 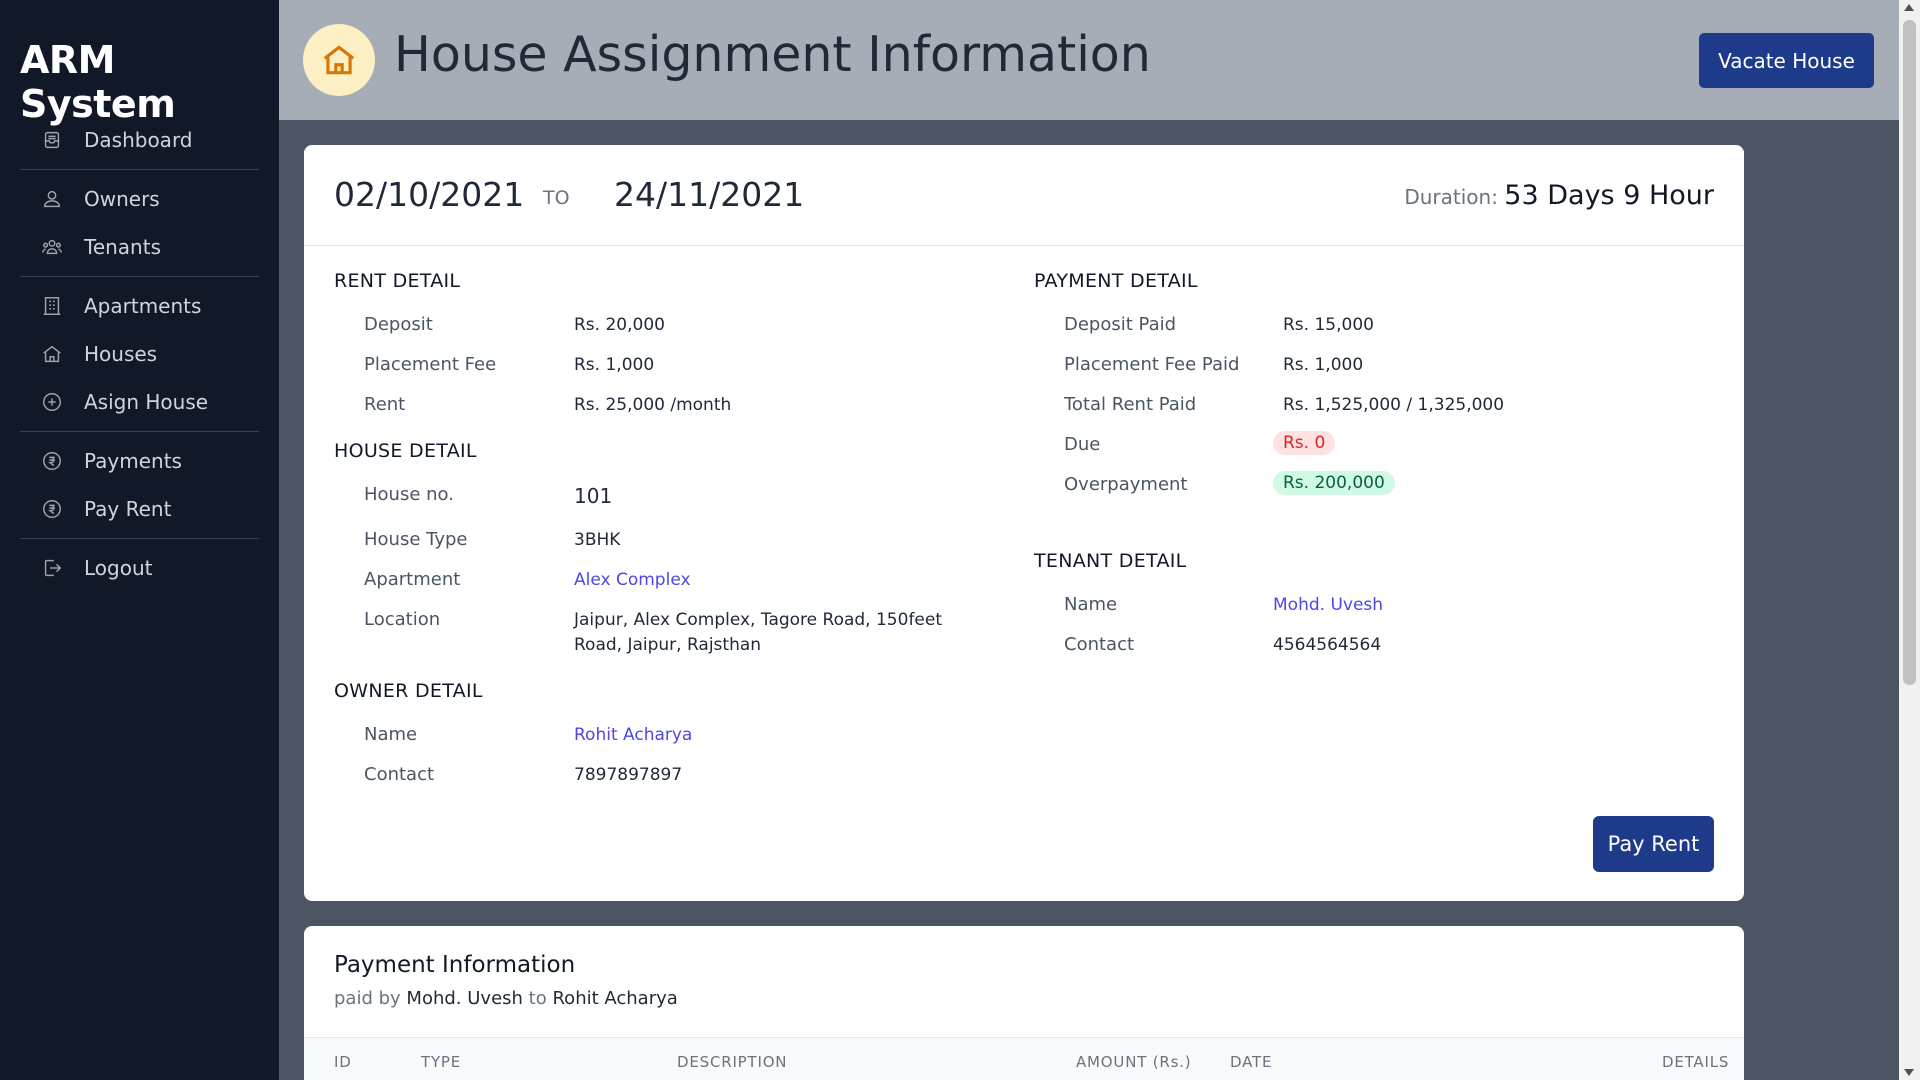 I want to click on sidebar-item-label: Owners, so click(x=122, y=199).